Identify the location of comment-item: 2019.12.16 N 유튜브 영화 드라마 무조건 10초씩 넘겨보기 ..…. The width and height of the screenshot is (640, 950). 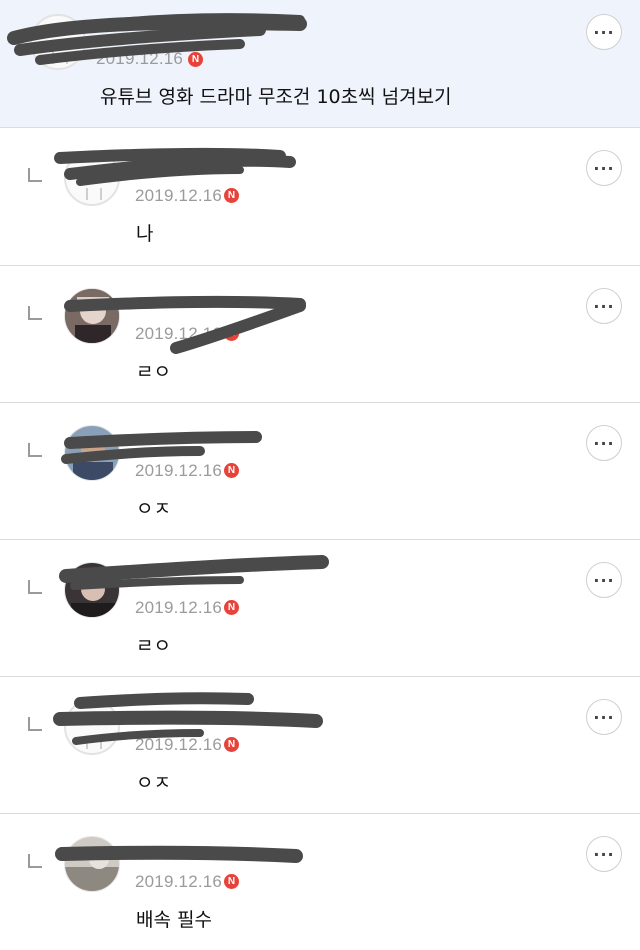
(320, 64).